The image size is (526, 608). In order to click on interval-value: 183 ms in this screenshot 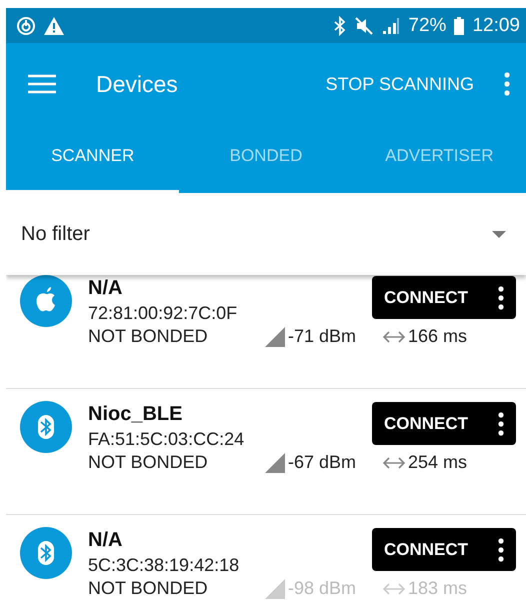, I will do `click(438, 588)`.